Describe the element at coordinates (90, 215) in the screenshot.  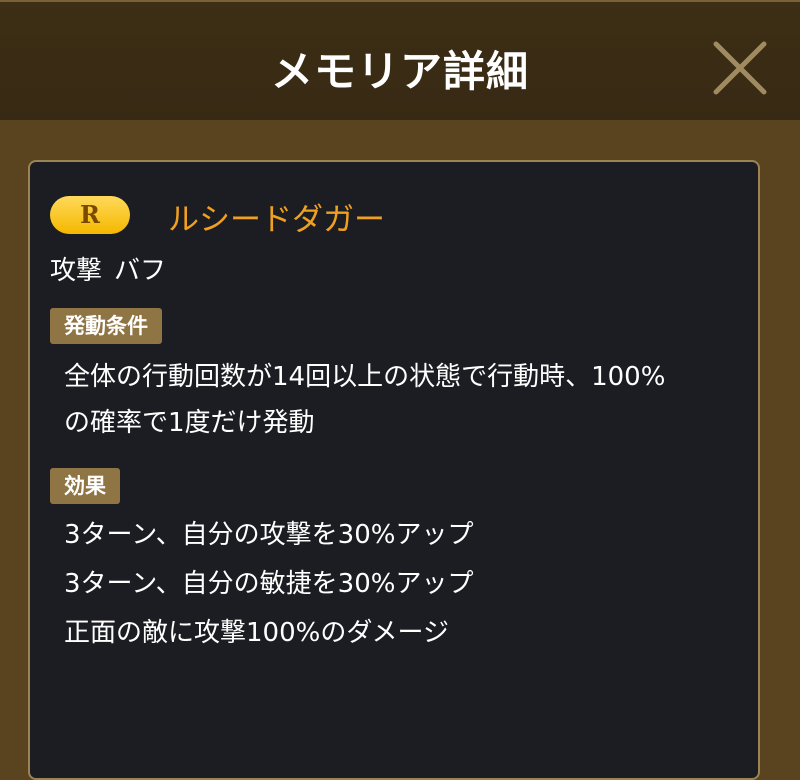
I see `rarity-badge: R` at that location.